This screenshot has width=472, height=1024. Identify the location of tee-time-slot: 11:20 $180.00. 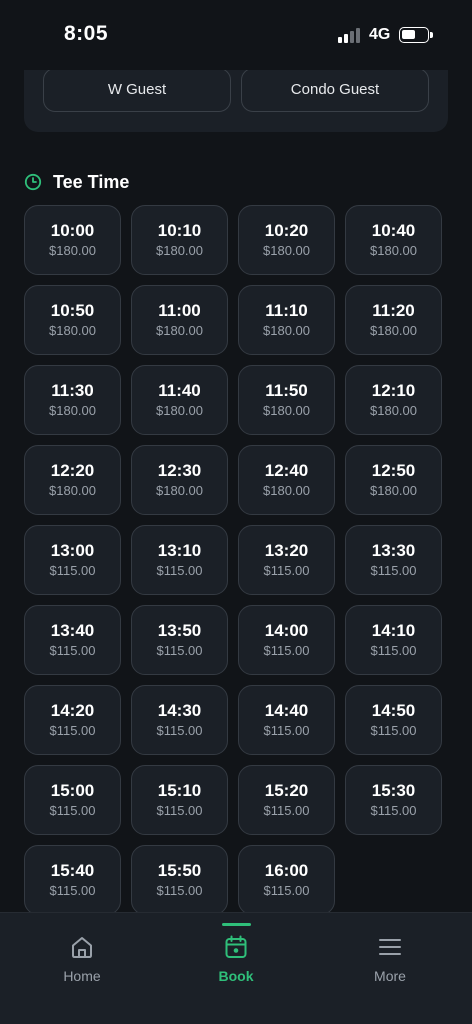
(393, 320).